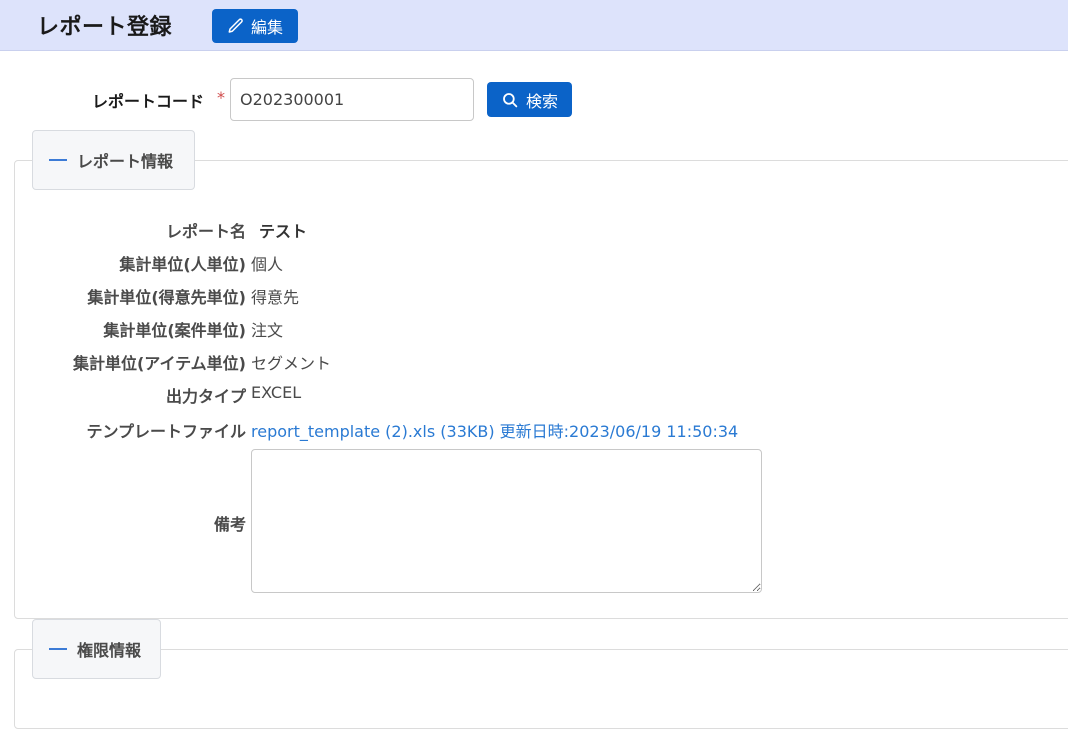 The height and width of the screenshot is (729, 1068). Describe the element at coordinates (174, 330) in the screenshot. I see `unit-project-label: 集計単位(案件単位)` at that location.